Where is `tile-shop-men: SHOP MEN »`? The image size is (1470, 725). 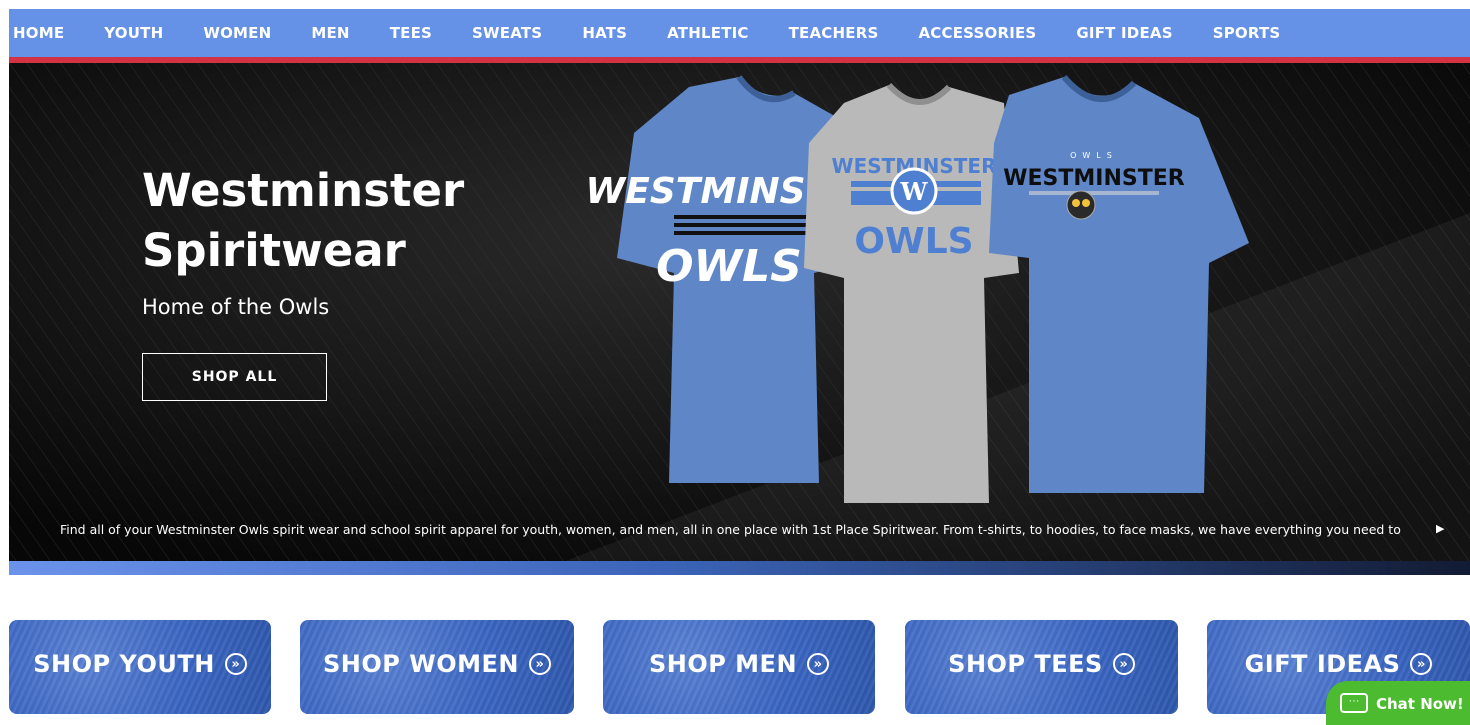 tile-shop-men: SHOP MEN » is located at coordinates (739, 667).